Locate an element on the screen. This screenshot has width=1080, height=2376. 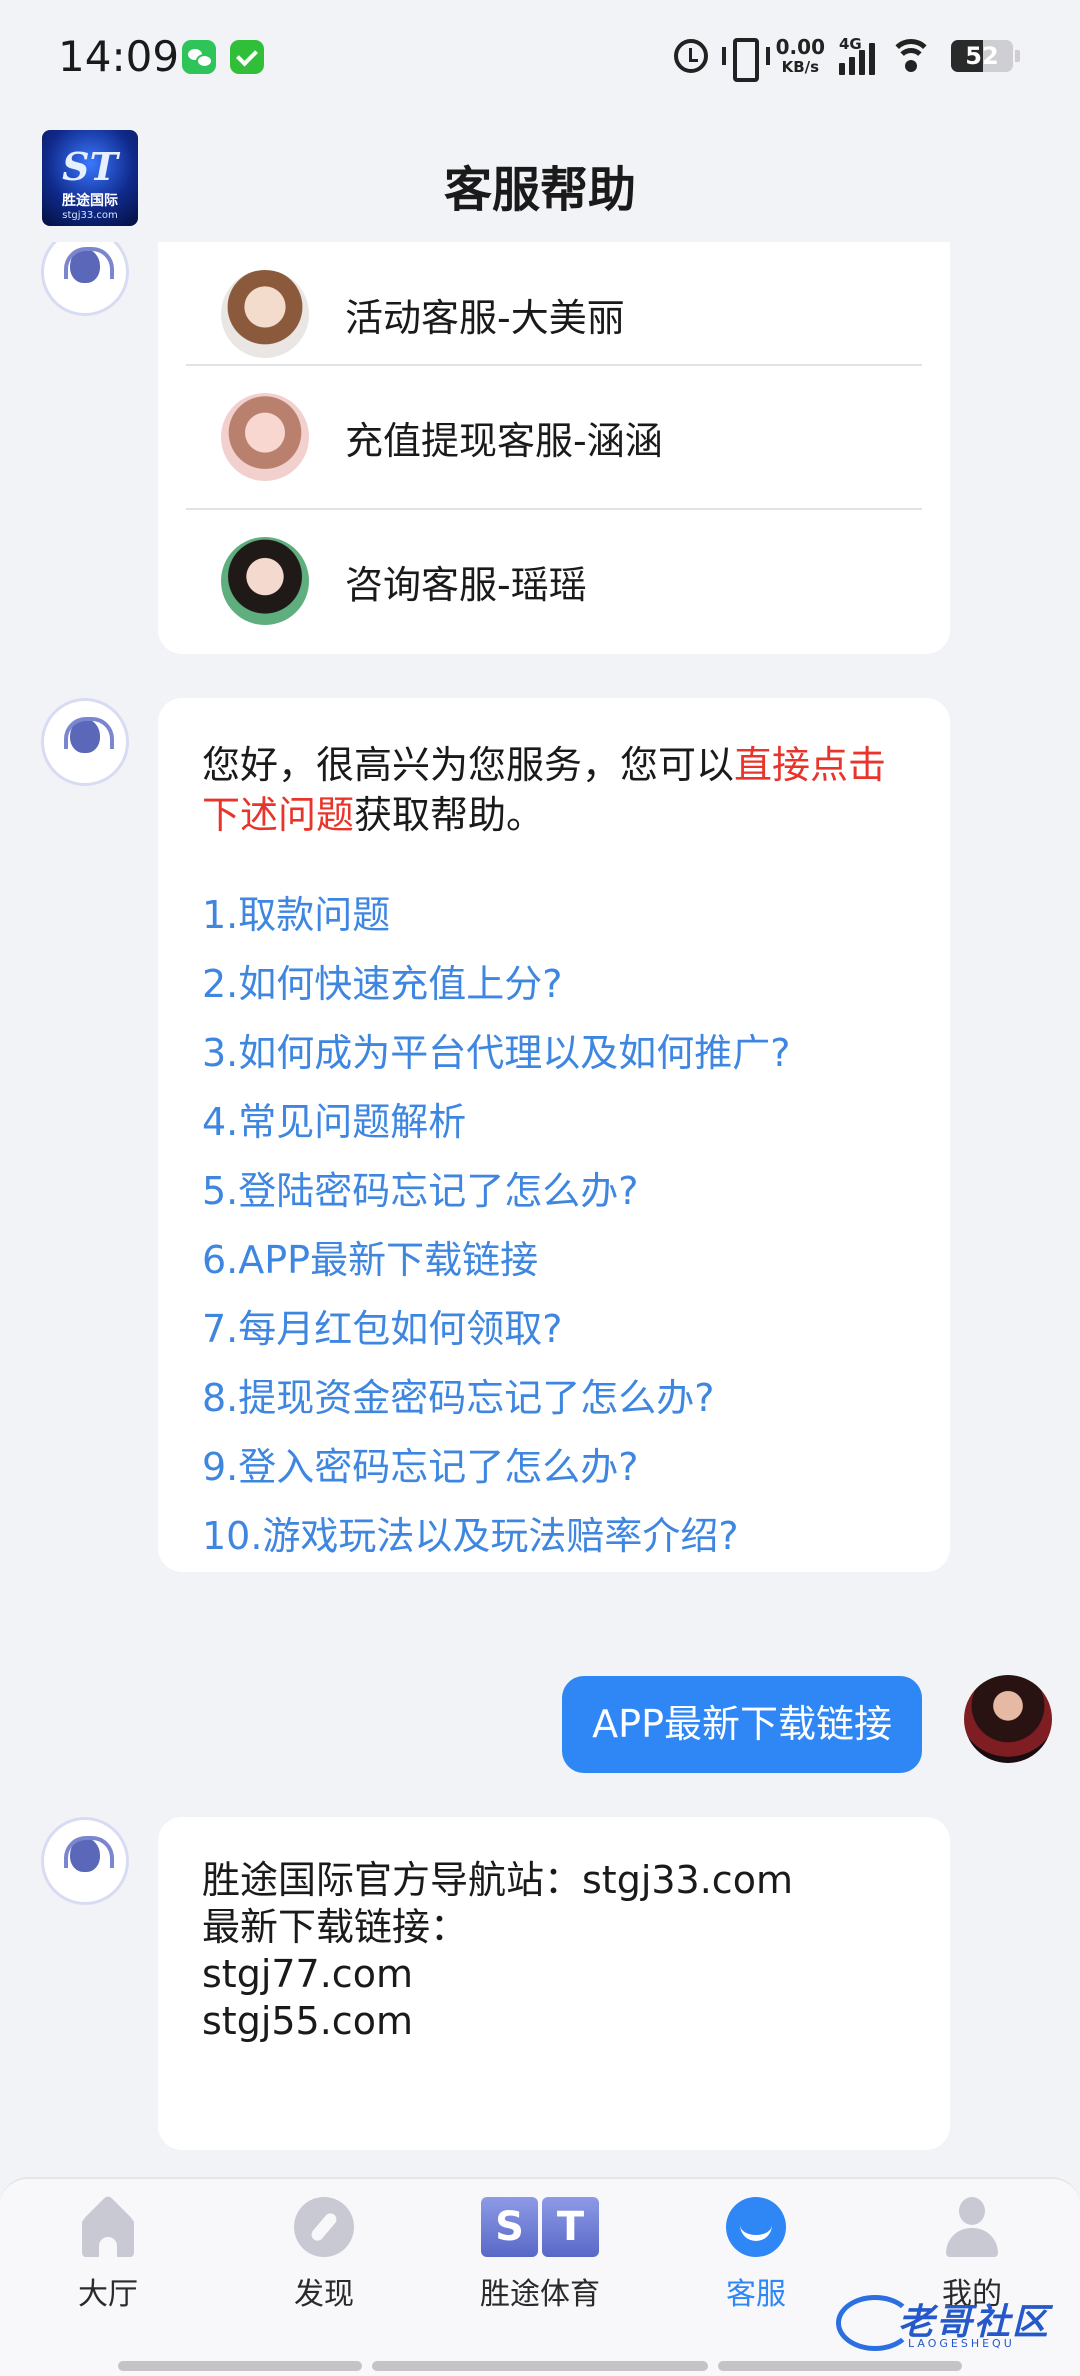
faq-link: 1.取款问题 is located at coordinates (554, 915).